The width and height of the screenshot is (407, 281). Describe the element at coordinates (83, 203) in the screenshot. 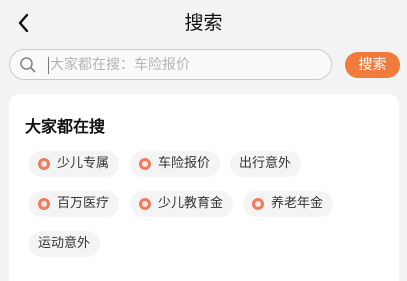

I see `tag-label: 百万医疗` at that location.